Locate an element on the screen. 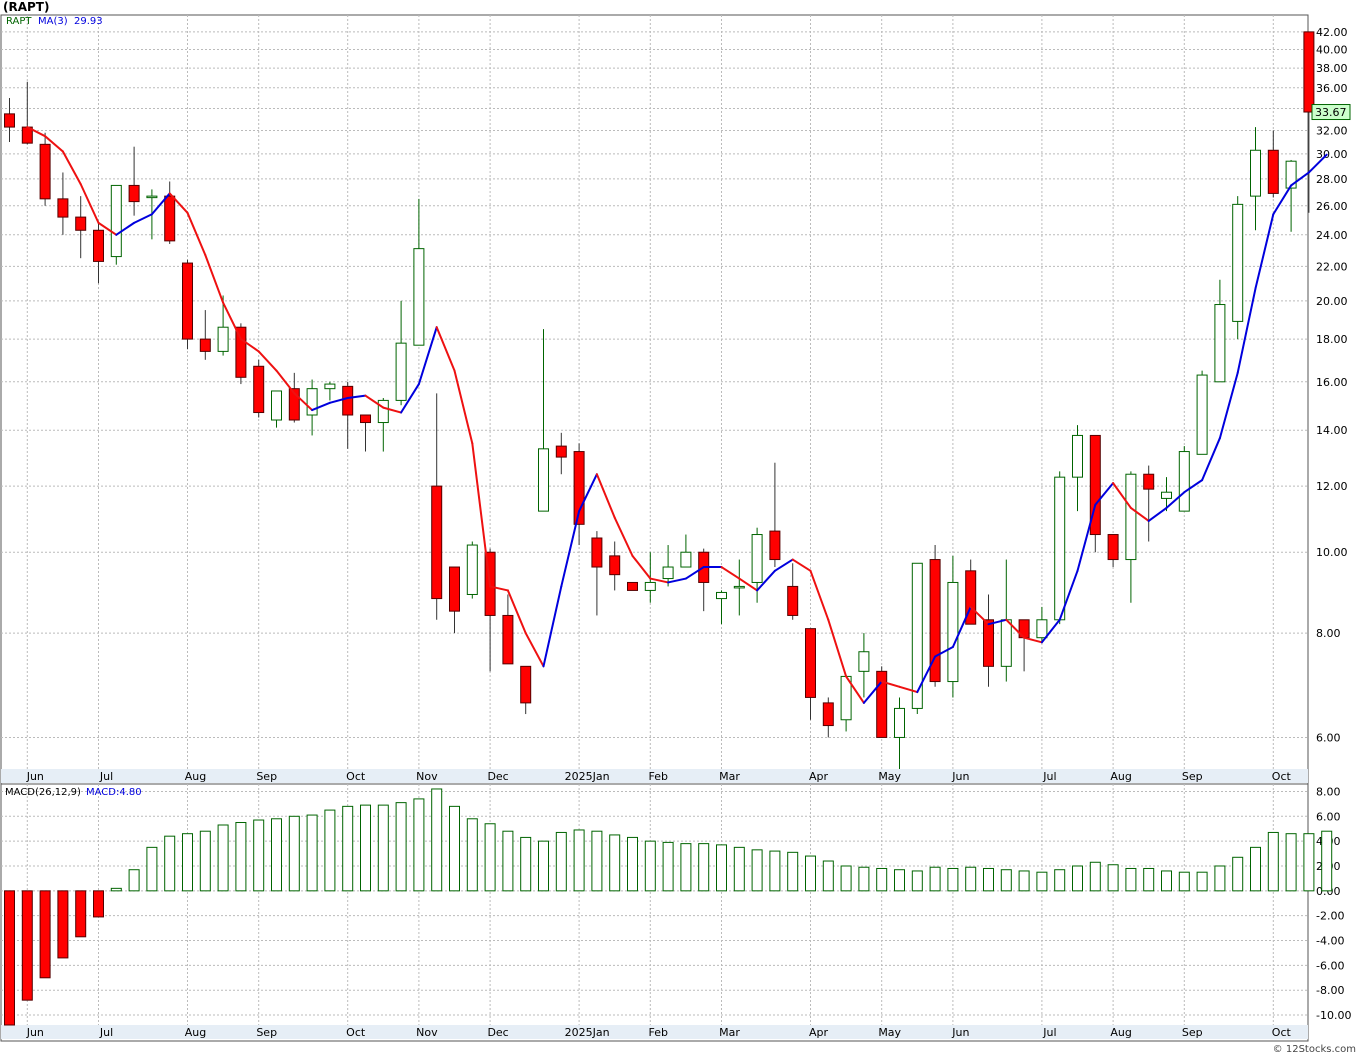 The image size is (1360, 1056). price-tick-label: 6.00 is located at coordinates (1328, 737).